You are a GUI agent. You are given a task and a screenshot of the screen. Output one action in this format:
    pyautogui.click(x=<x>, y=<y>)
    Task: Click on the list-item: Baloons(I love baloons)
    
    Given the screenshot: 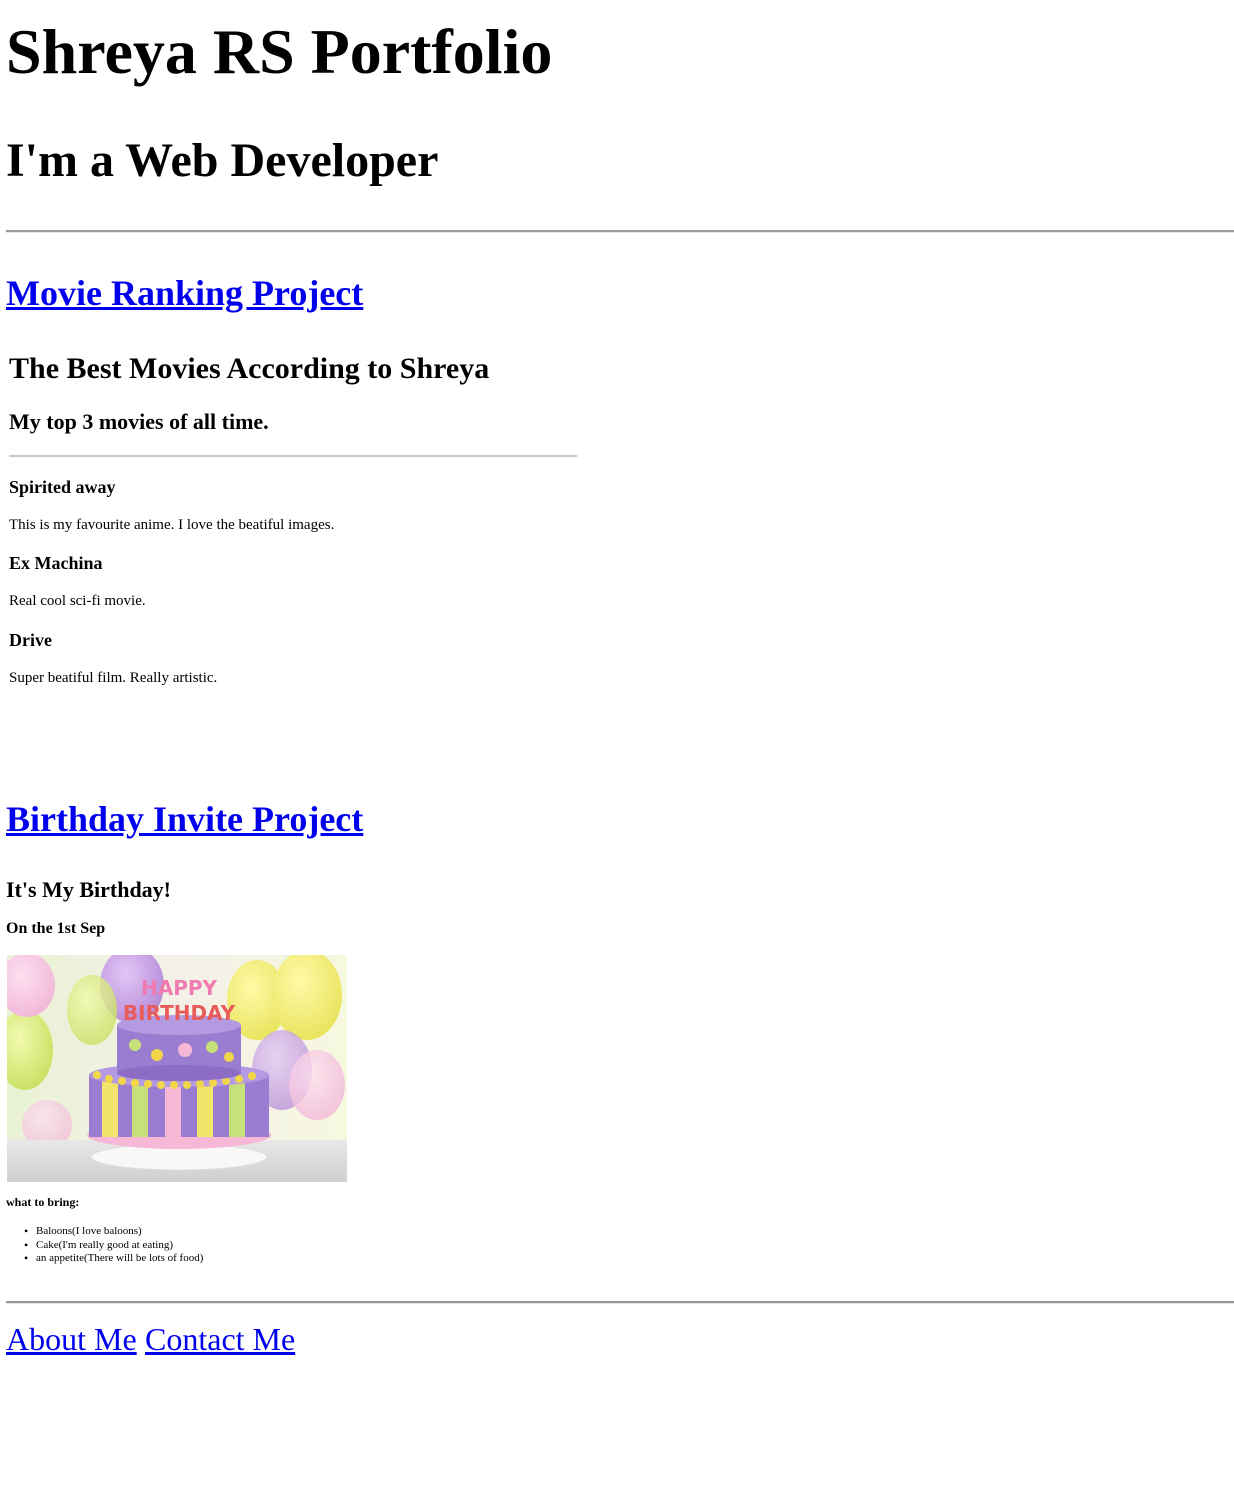 What is the action you would take?
    pyautogui.click(x=113, y=1232)
    